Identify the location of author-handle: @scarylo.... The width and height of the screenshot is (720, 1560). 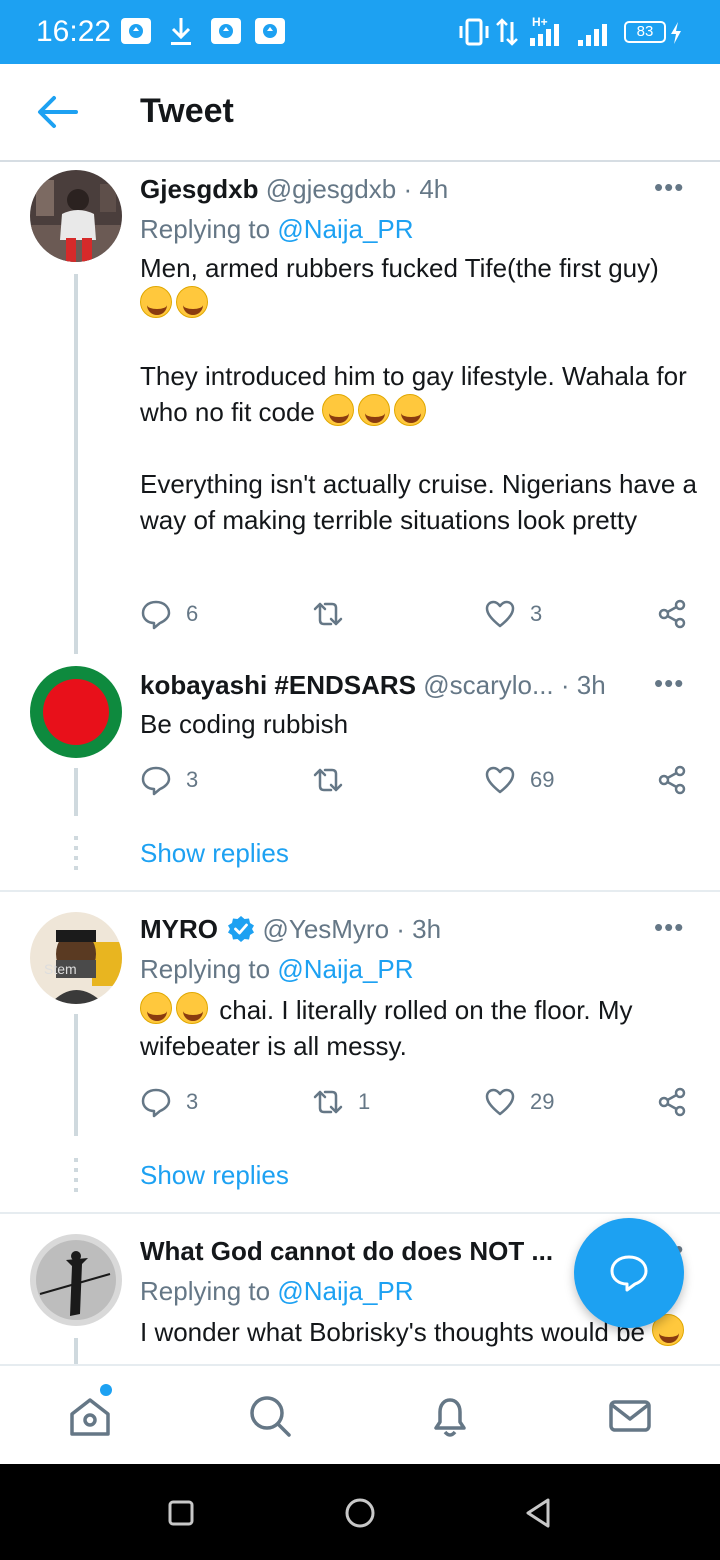
(488, 685).